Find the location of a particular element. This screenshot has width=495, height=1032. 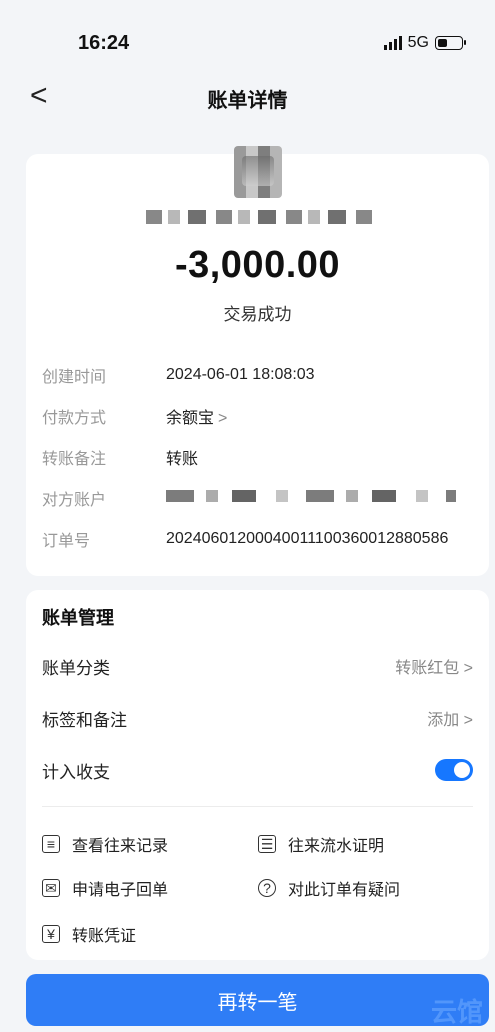

detail-row-counterparty: 对方账户 is located at coordinates (262, 497).